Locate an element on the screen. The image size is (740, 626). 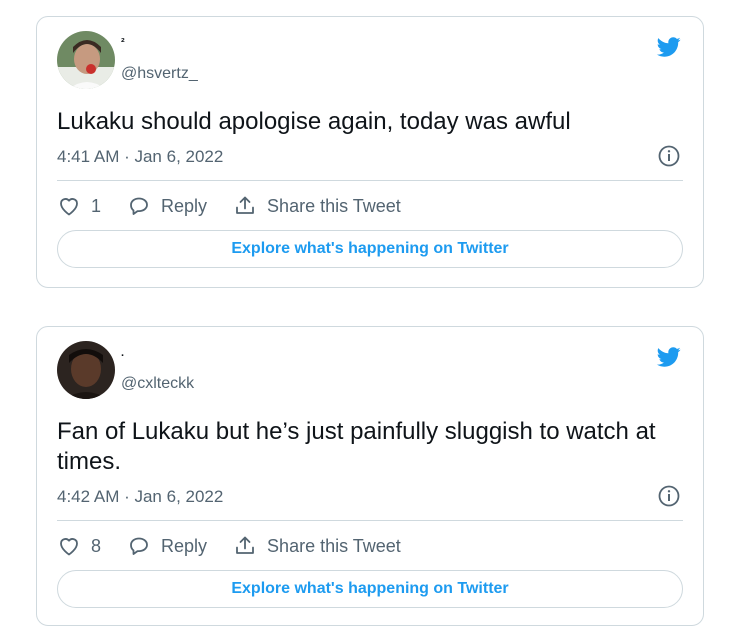
user-handle: @cxlteckk is located at coordinates (157, 384).